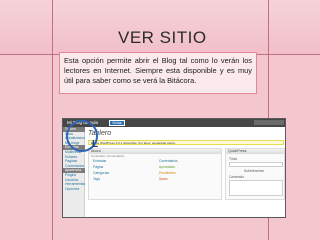 Image resolution: width=320 pixels, height=240 pixels. Describe the element at coordinates (95, 144) in the screenshot. I see `annotation-letter: L` at that location.